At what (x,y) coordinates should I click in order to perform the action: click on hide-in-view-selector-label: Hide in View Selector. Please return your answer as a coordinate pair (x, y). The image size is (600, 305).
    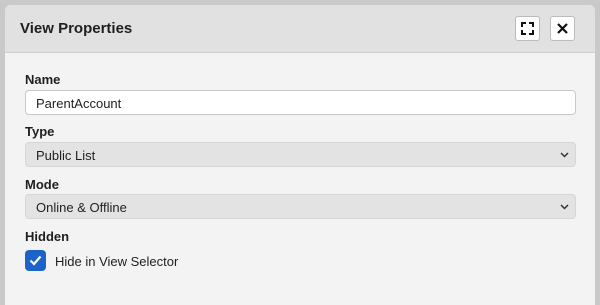
    Looking at the image, I should click on (116, 261).